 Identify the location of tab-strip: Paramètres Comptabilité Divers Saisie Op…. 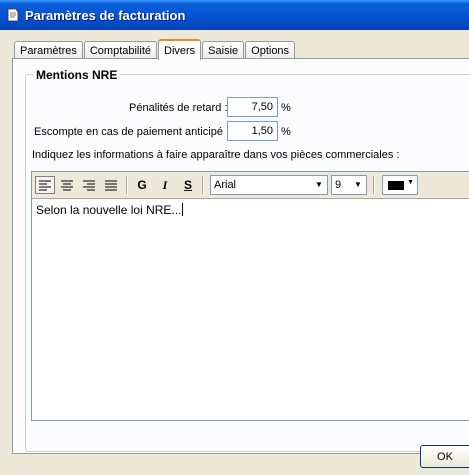
(155, 49).